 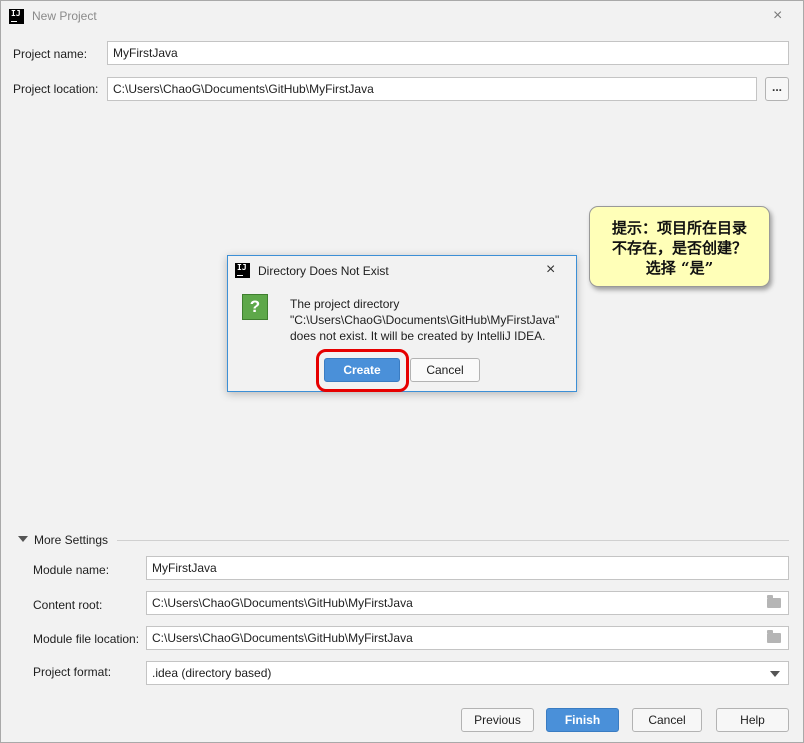 What do you see at coordinates (50, 54) in the screenshot?
I see `project-name-label: Project name:` at bounding box center [50, 54].